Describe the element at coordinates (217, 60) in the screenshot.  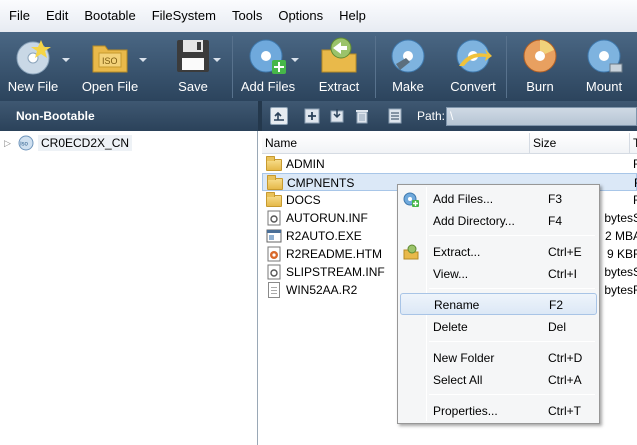
I see `save-dropdown-icon` at that location.